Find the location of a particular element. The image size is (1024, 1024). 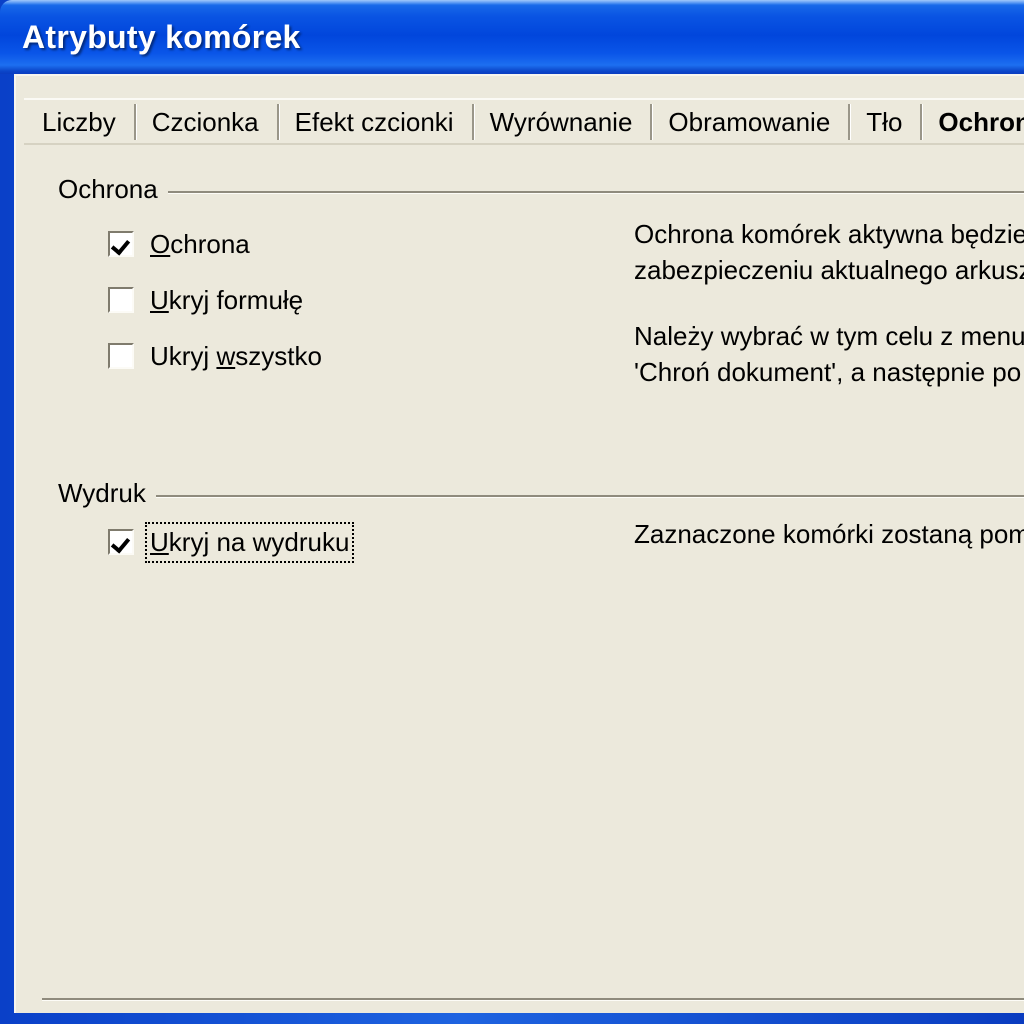

tab-tlo: Tło is located at coordinates (884, 121).